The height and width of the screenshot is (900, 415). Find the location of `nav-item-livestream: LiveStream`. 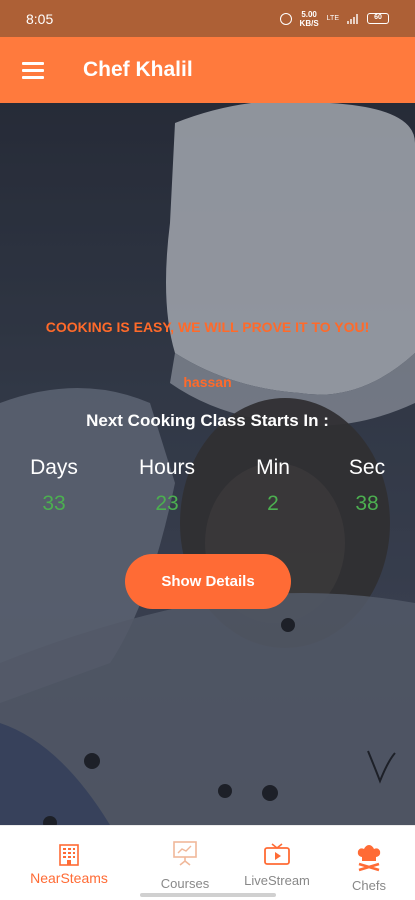

nav-item-livestream: LiveStream is located at coordinates (277, 863).